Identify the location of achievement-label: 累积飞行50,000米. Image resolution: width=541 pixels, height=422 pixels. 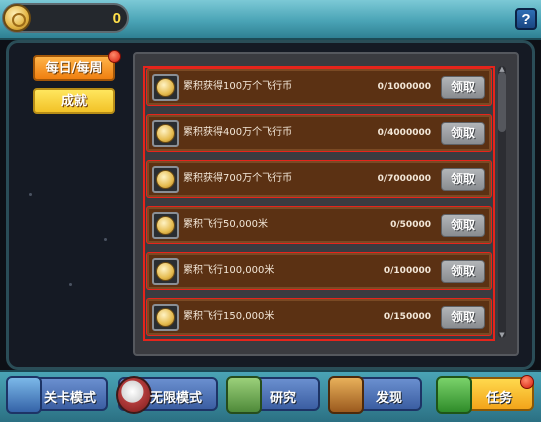
(225, 224).